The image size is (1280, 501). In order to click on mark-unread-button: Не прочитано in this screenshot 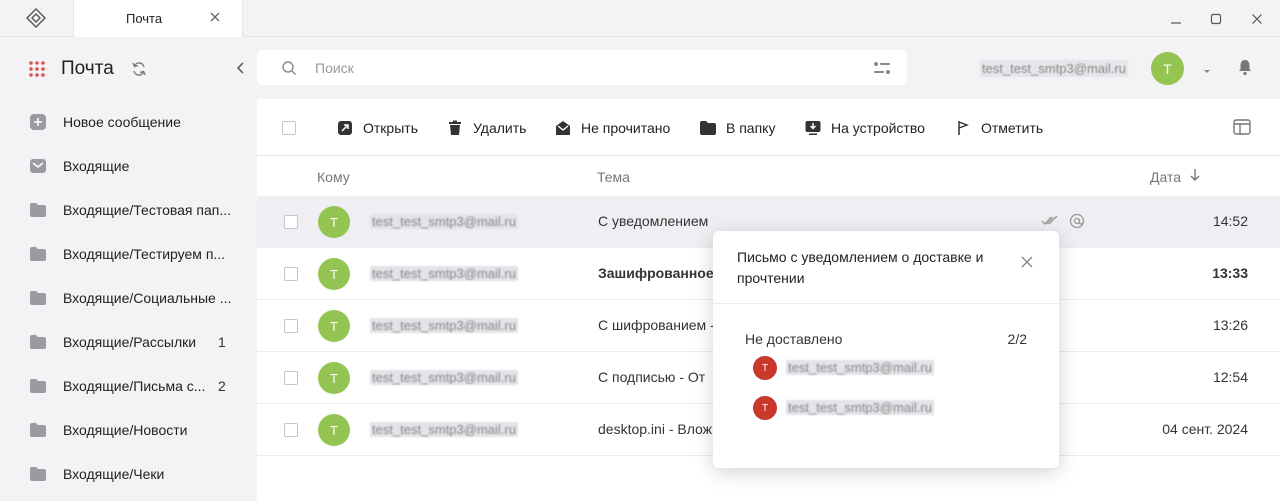, I will do `click(612, 127)`.